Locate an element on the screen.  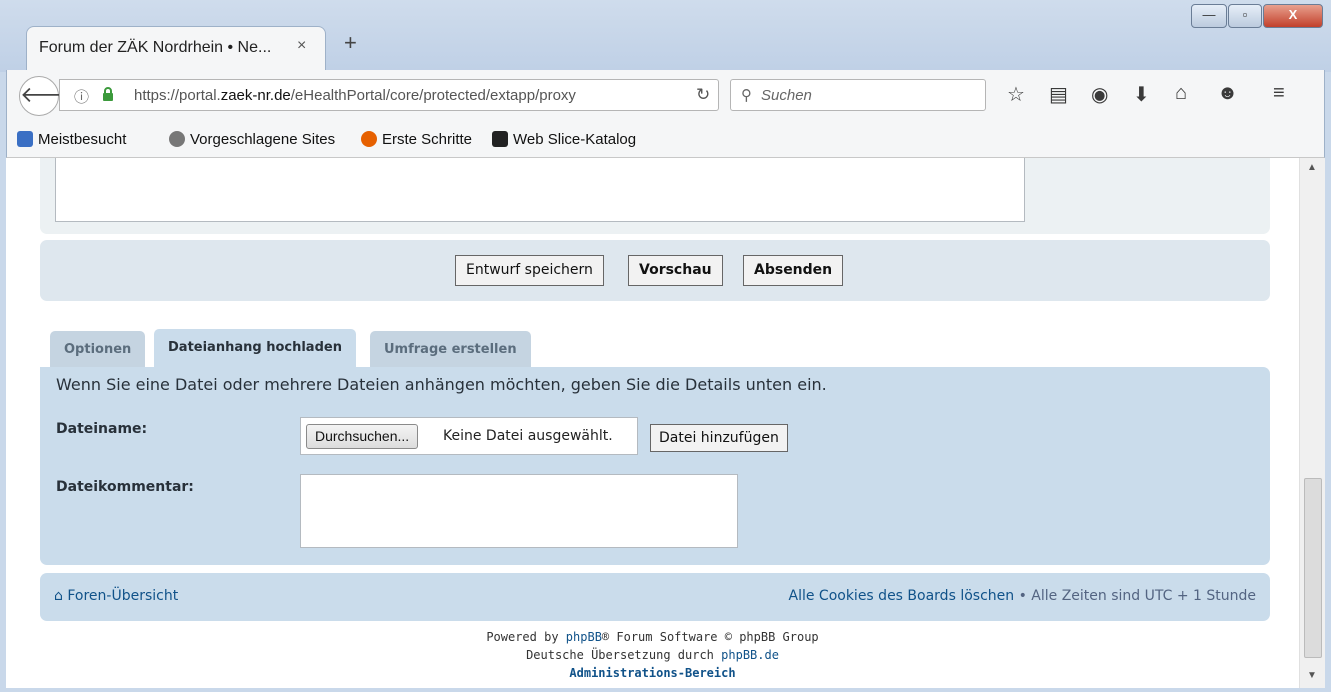
delete-cookies-link: Alle Cookies des Boards löschen is located at coordinates (902, 596).